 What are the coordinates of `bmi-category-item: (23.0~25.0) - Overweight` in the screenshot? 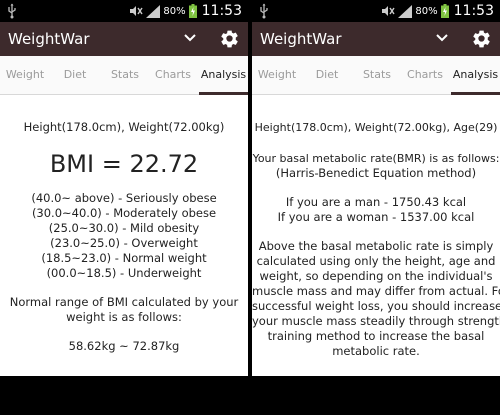 It's located at (124, 243).